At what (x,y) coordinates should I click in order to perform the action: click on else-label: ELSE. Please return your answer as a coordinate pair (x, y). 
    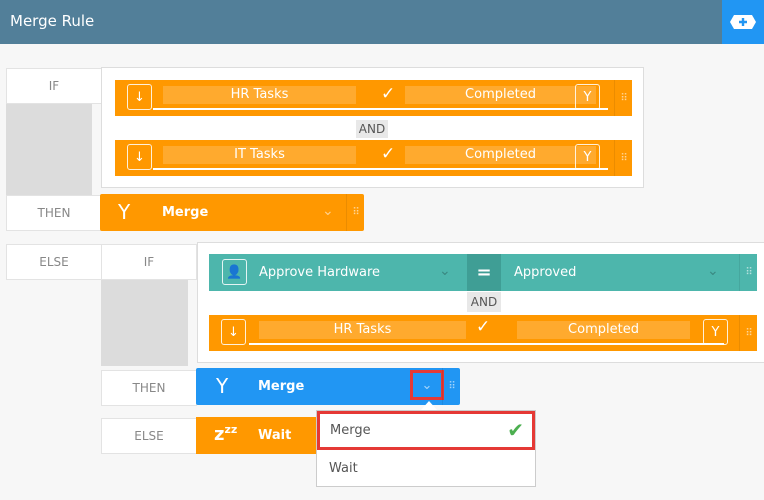
    Looking at the image, I should click on (54, 262).